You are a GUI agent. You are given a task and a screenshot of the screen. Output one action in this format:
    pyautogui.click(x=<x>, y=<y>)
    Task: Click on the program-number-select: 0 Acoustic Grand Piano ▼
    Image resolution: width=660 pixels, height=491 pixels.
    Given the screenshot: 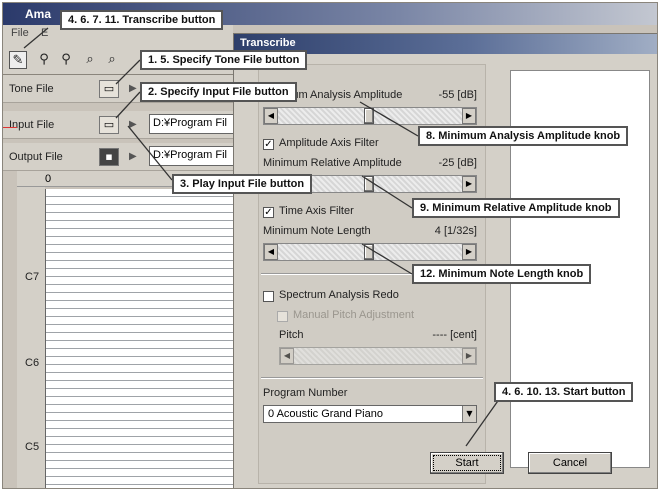 What is the action you would take?
    pyautogui.click(x=370, y=414)
    